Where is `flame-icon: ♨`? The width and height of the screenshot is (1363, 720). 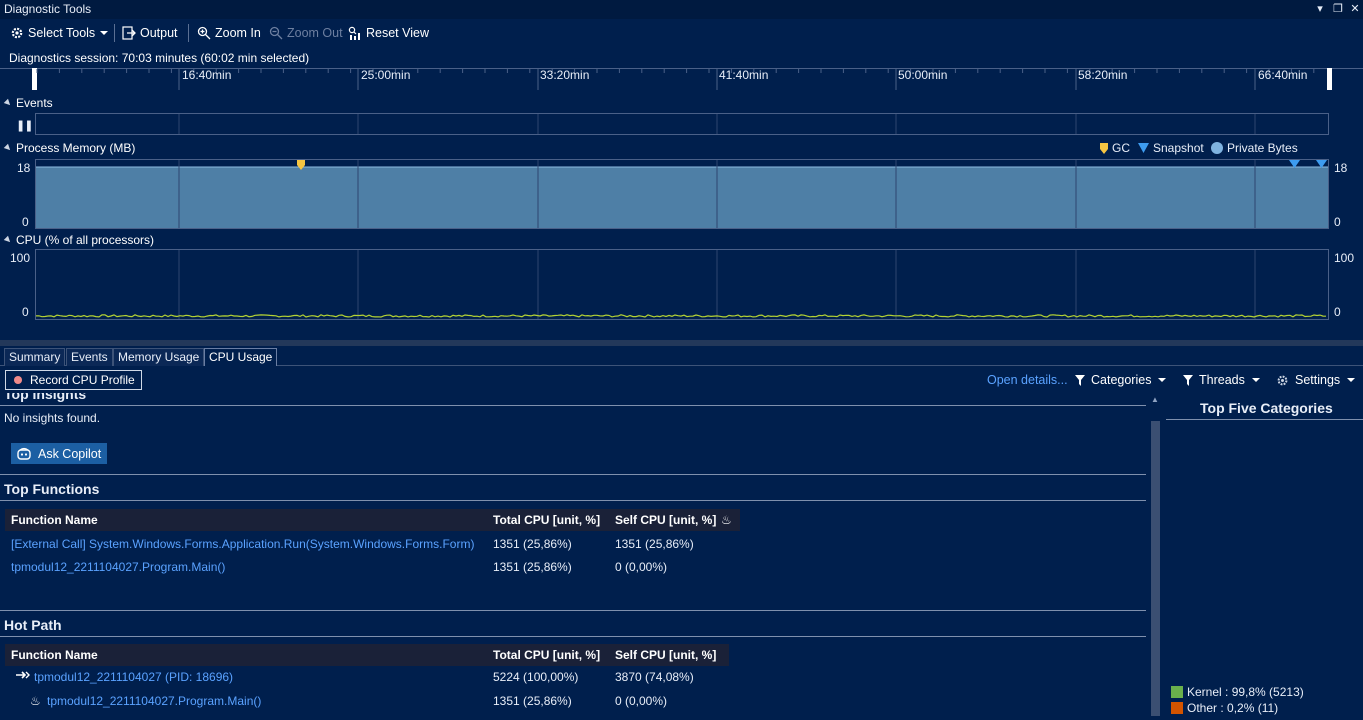
flame-icon: ♨ is located at coordinates (726, 520).